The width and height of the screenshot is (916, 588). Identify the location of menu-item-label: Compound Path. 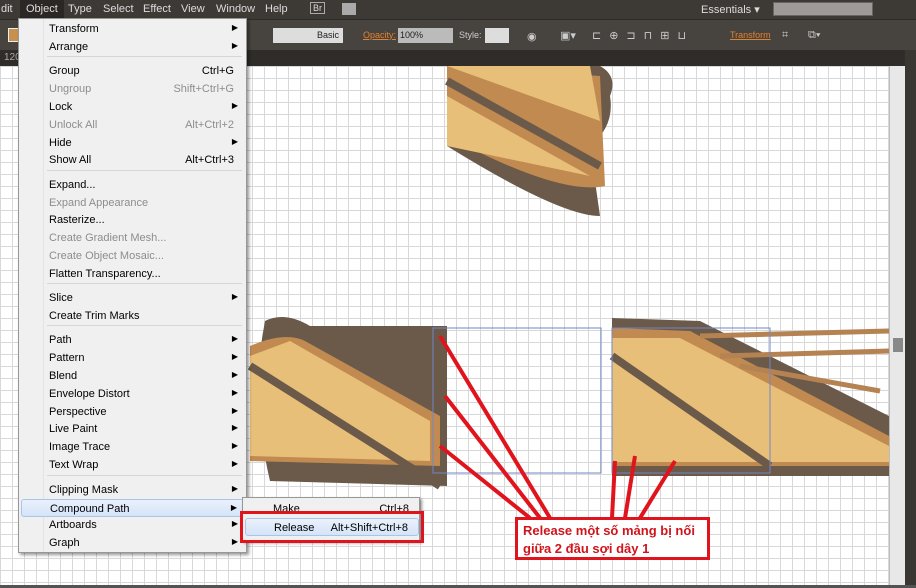
(90, 509).